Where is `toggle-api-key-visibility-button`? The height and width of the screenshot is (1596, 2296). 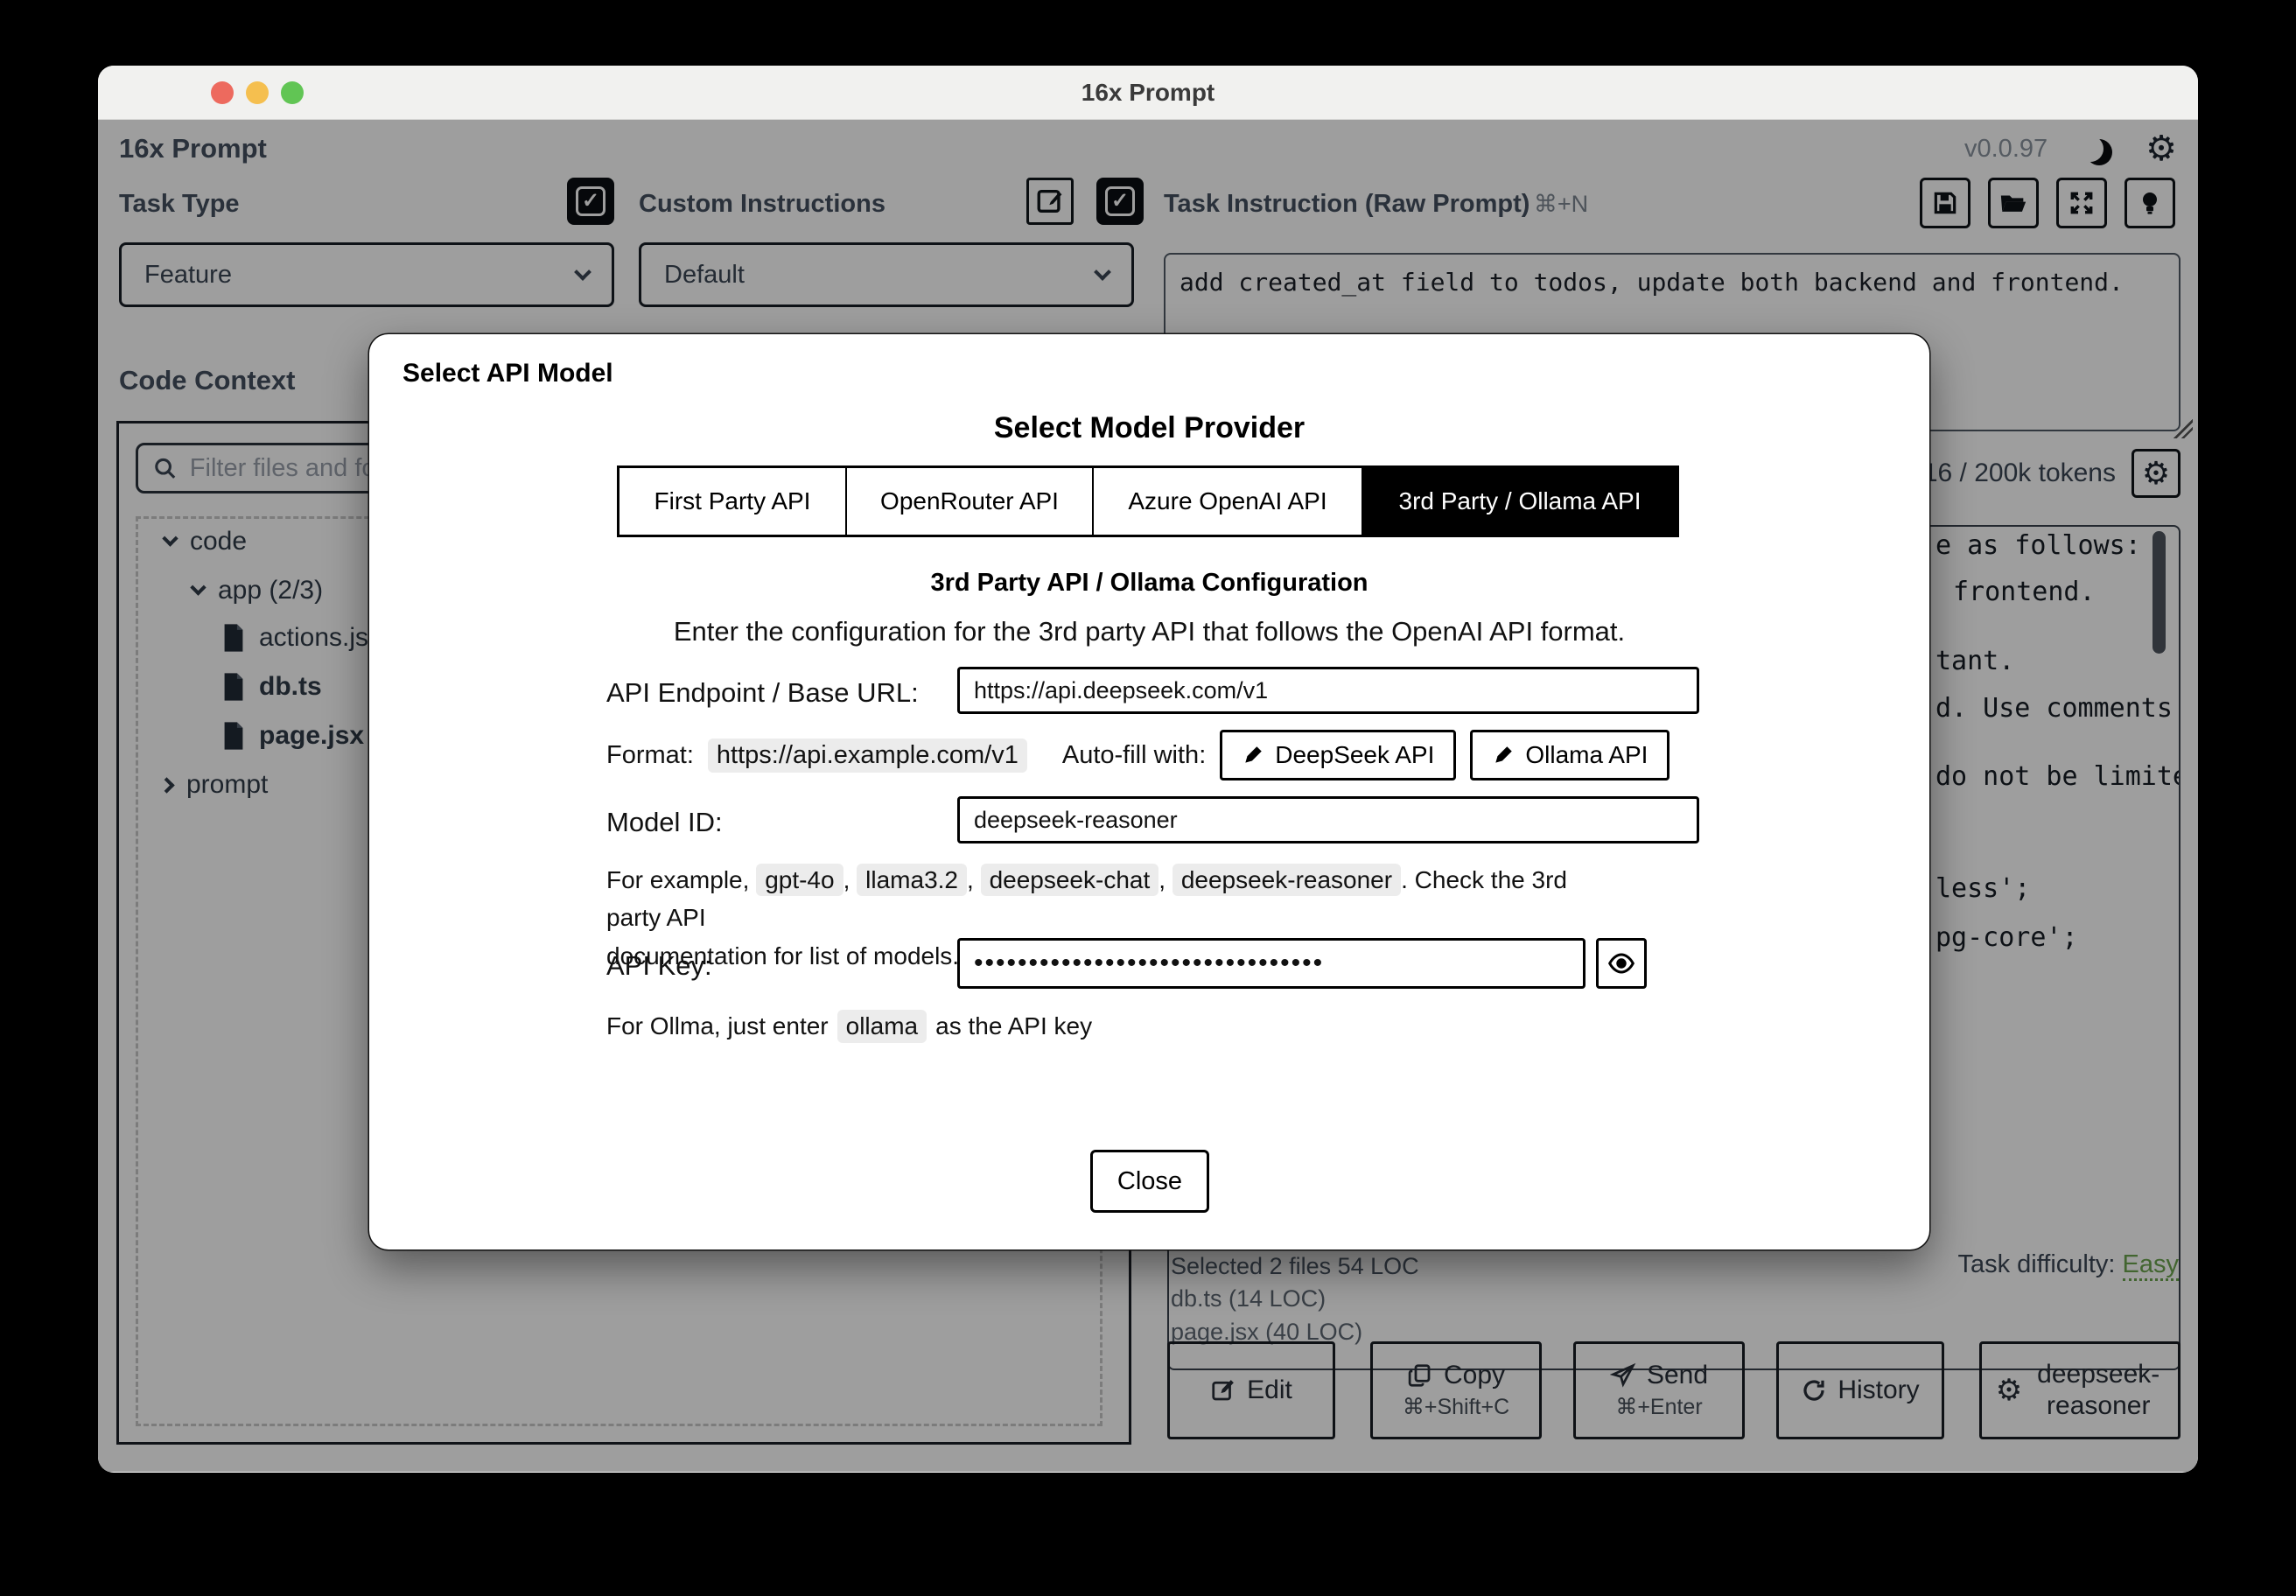
toggle-api-key-visibility-button is located at coordinates (1621, 963).